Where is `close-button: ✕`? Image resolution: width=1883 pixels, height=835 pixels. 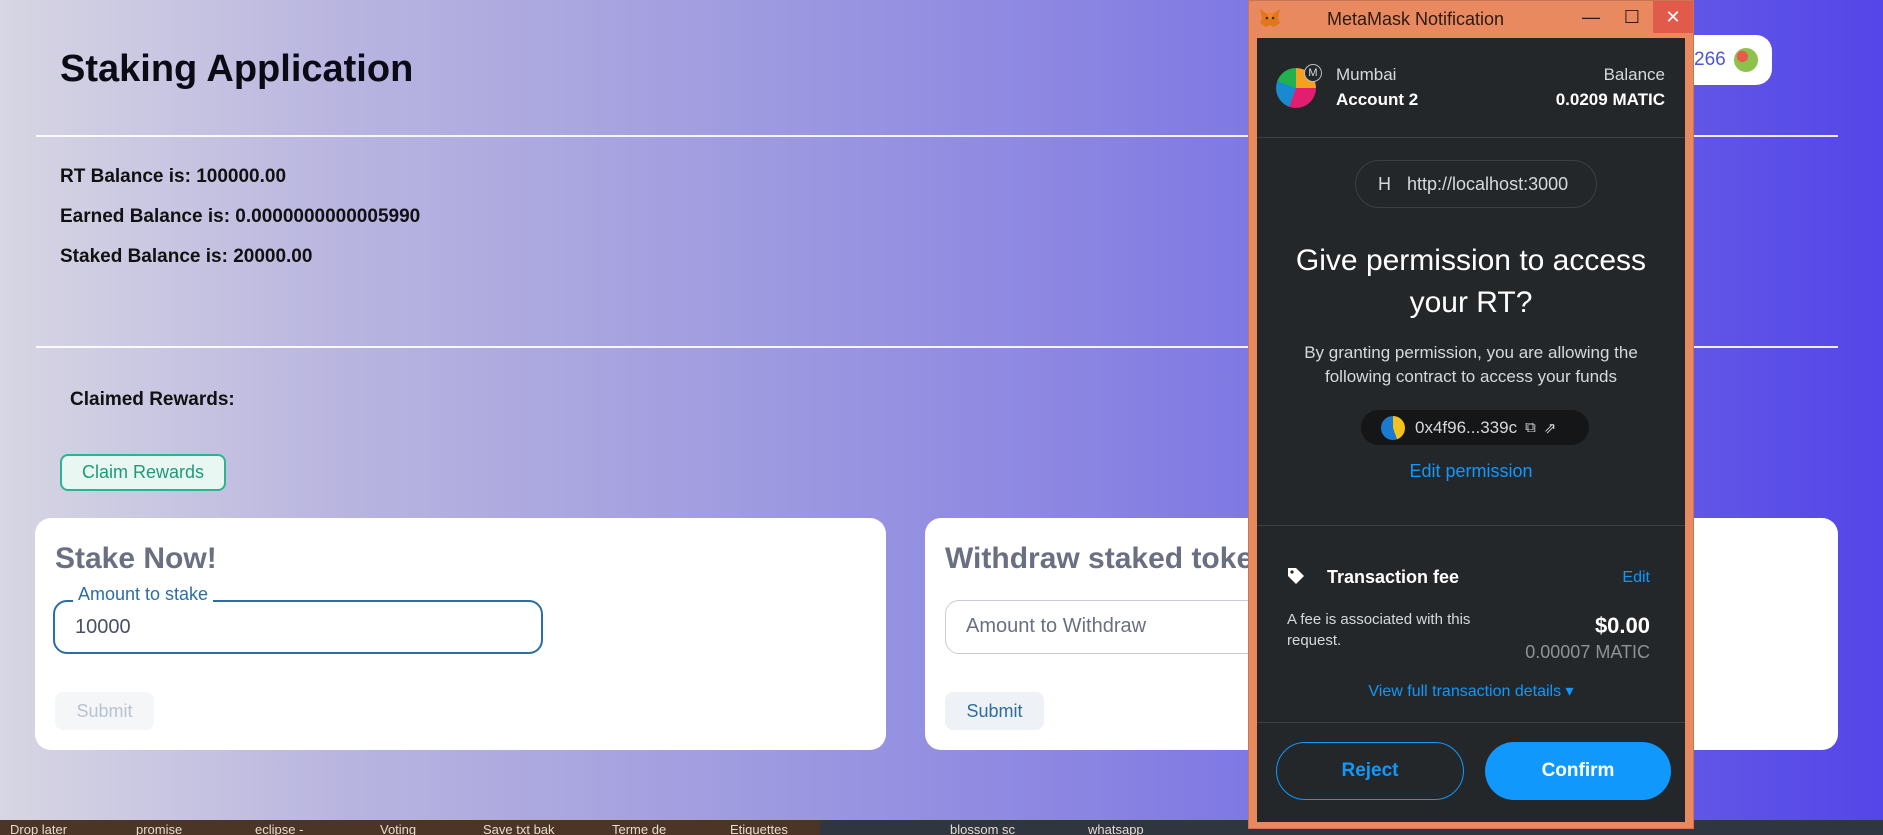
close-button: ✕ is located at coordinates (1673, 17).